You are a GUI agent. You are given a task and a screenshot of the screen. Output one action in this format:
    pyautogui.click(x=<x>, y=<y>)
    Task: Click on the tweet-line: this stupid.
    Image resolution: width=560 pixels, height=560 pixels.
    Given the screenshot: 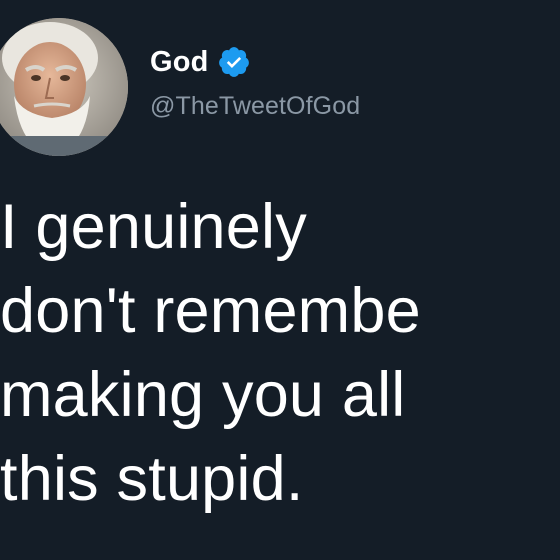 What is the action you would take?
    pyautogui.click(x=152, y=479)
    